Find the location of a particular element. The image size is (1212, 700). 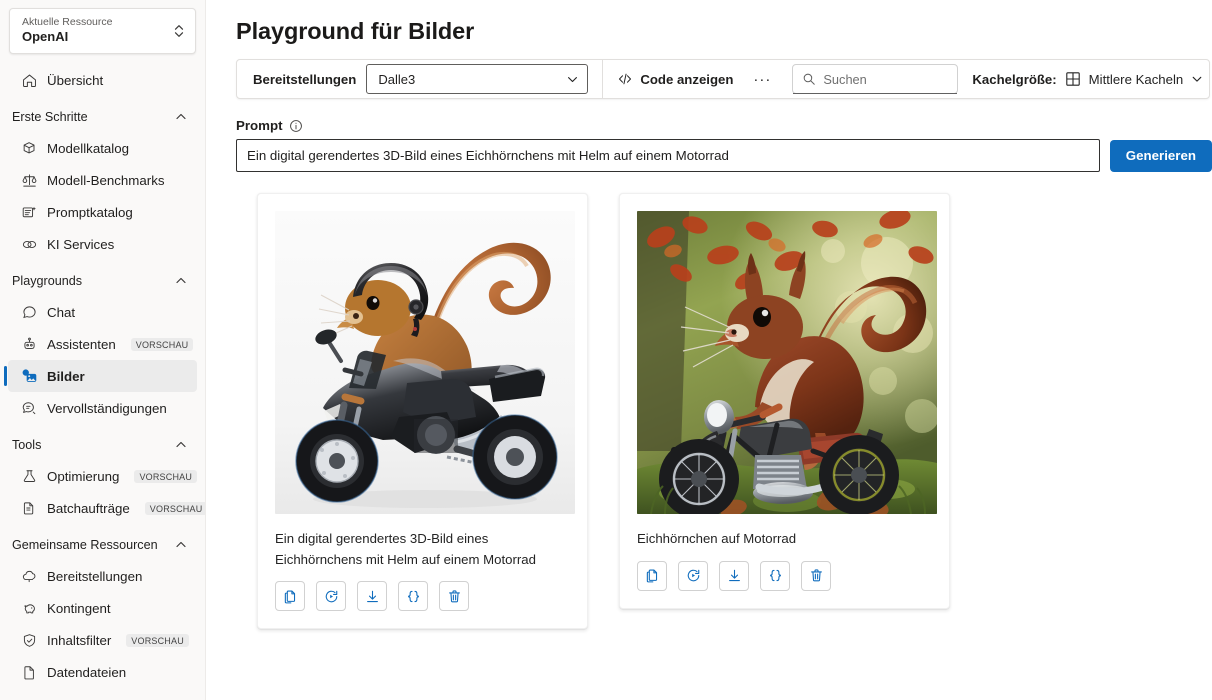

view-code-button: Code anzeigen is located at coordinates (673, 79).